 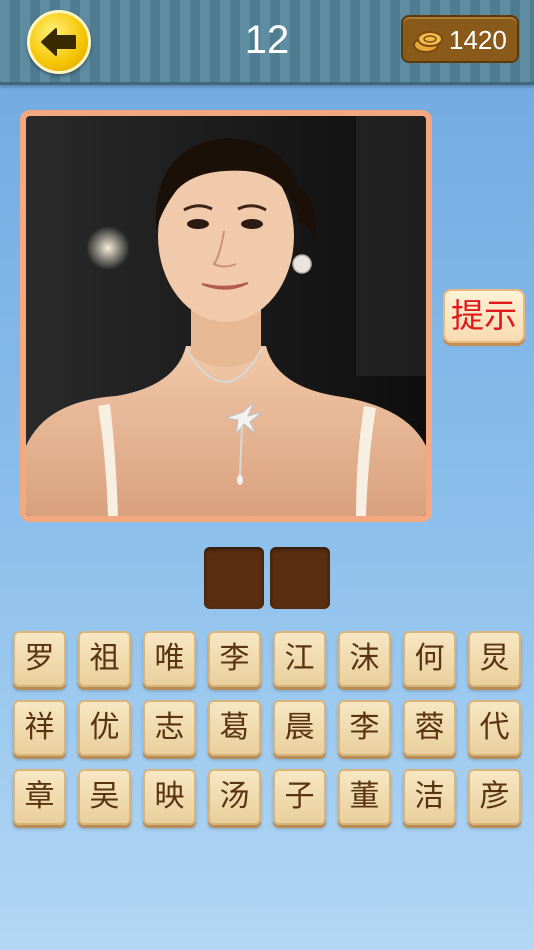 What do you see at coordinates (169, 728) in the screenshot?
I see `letter-tile: 志` at bounding box center [169, 728].